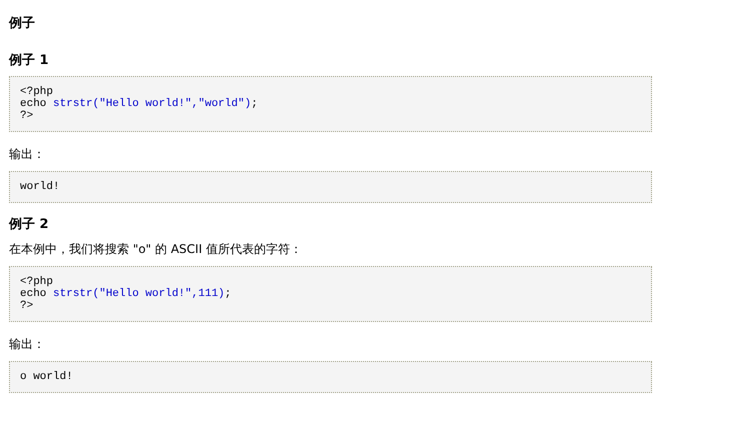 Image resolution: width=734 pixels, height=448 pixels. Describe the element at coordinates (29, 225) in the screenshot. I see `example-heading: 例子 2` at that location.